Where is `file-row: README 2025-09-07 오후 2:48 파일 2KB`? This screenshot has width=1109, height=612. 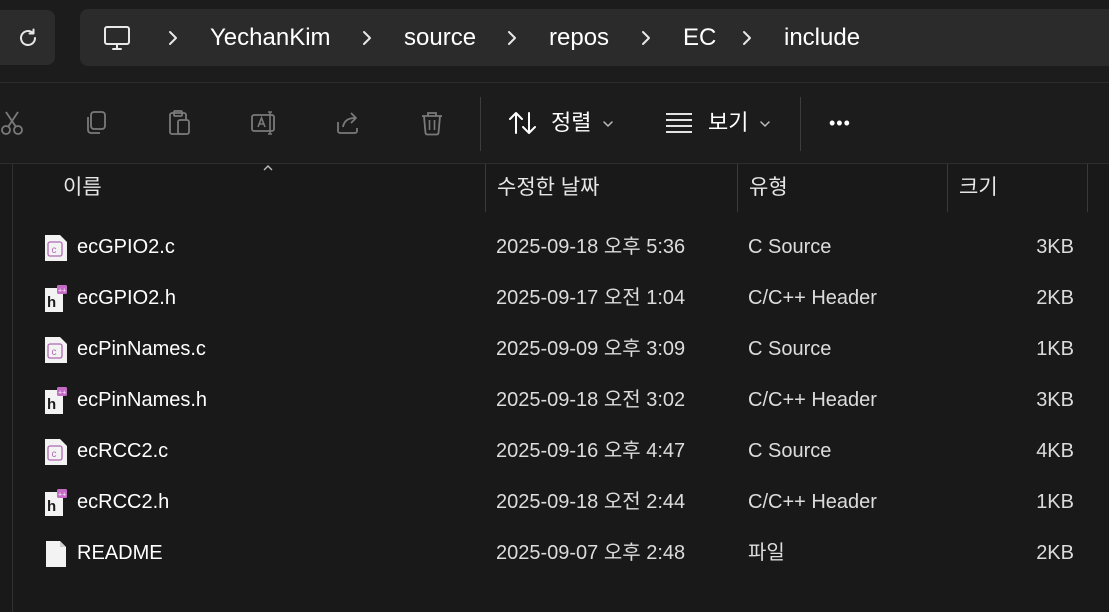 file-row: README 2025-09-07 오후 2:48 파일 2KB is located at coordinates (565, 553).